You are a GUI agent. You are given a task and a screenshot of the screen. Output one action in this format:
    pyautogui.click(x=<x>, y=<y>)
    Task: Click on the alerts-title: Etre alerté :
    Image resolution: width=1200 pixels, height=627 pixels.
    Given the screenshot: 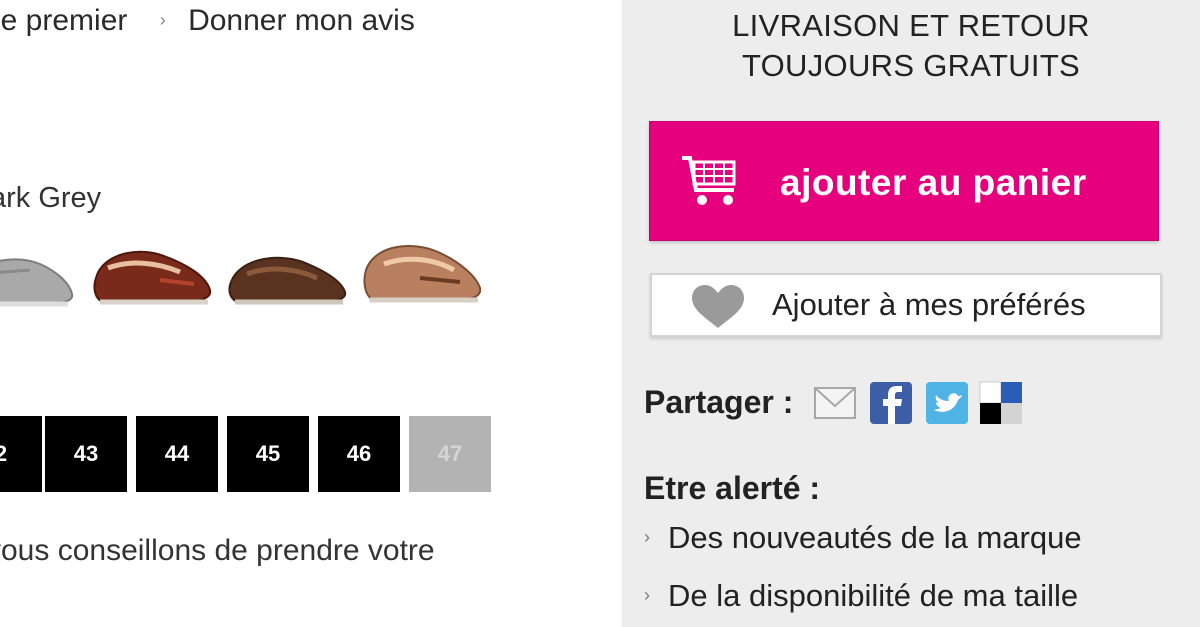 What is the action you would take?
    pyautogui.click(x=732, y=488)
    